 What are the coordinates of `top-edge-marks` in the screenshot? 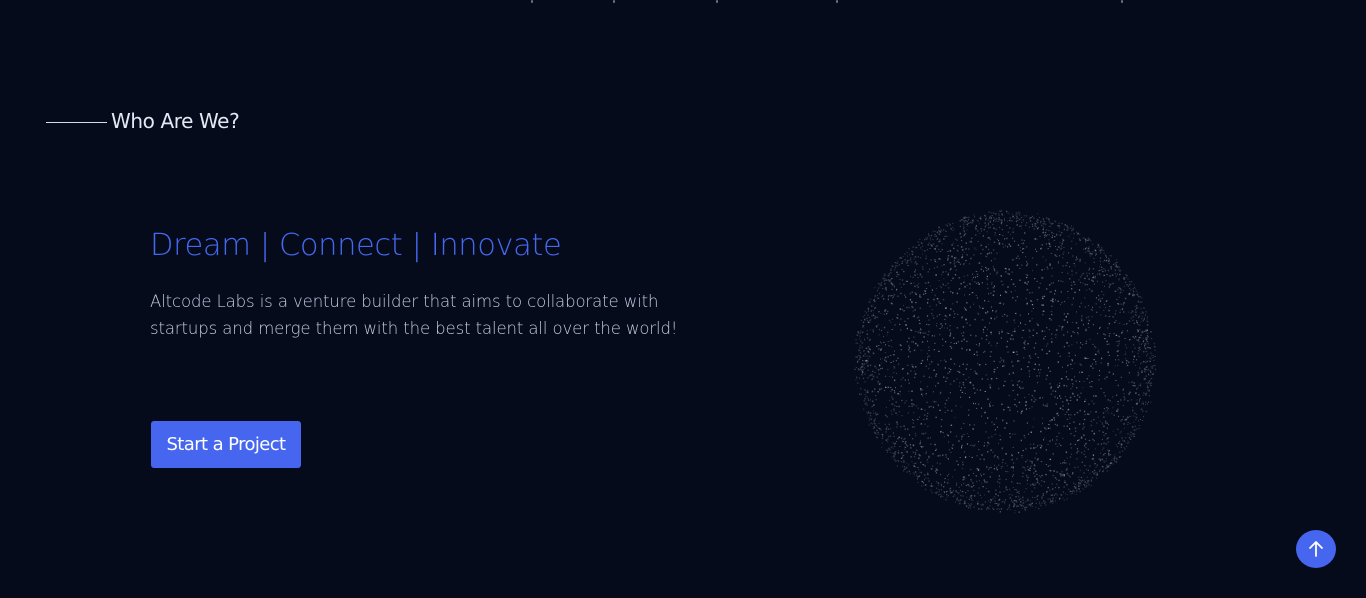 It's located at (683, 3).